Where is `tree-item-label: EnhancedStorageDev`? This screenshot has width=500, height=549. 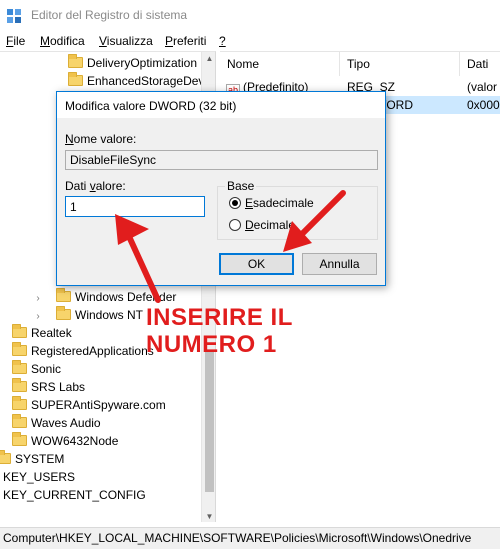
tree-item-label: EnhancedStorageDev is located at coordinates (146, 81).